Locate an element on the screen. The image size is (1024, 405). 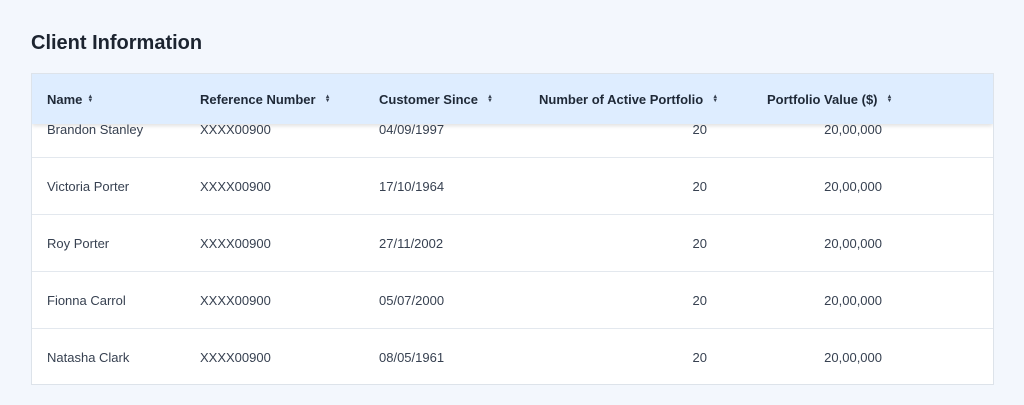
cell-customer-since: 17/10/1964 is located at coordinates (412, 186).